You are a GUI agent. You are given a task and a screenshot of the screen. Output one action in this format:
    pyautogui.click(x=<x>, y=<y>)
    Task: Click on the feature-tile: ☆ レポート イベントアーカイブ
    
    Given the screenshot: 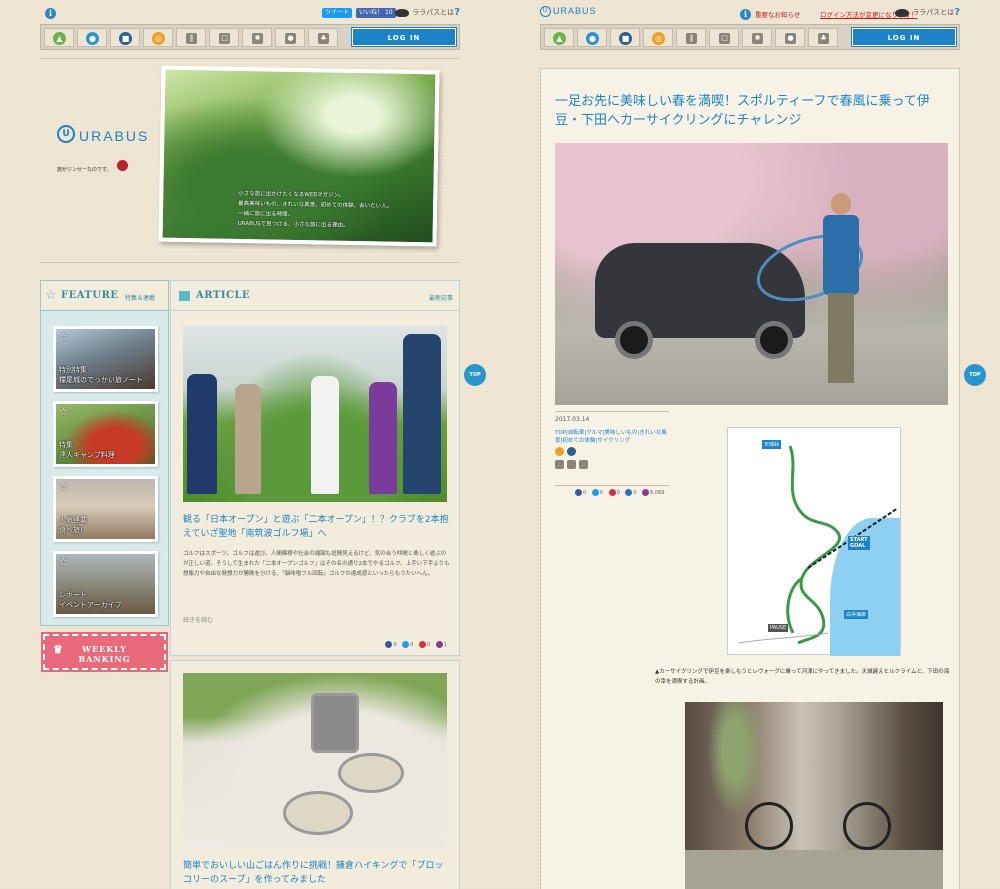 What is the action you would take?
    pyautogui.click(x=105, y=584)
    